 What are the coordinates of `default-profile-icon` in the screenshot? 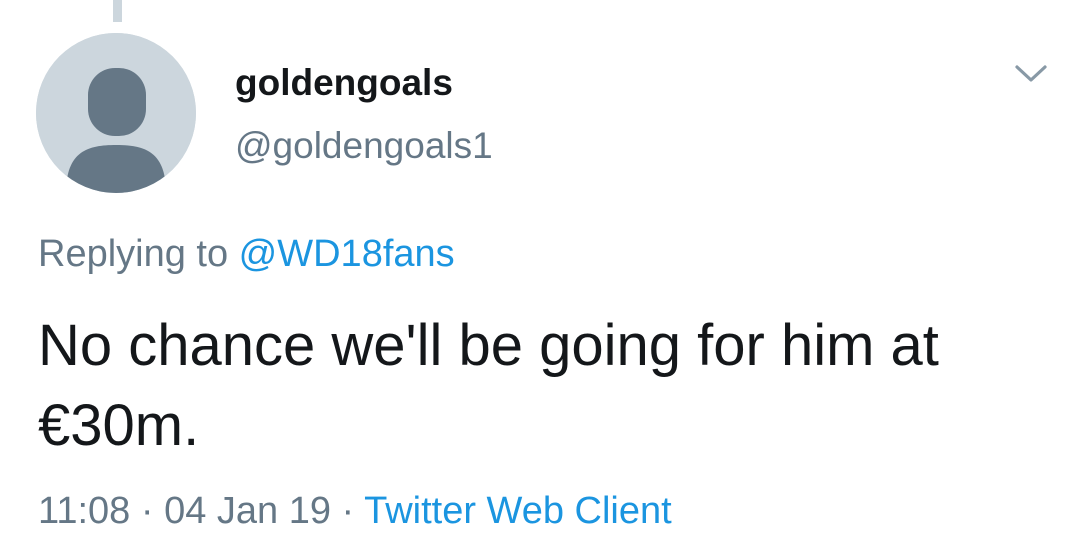 It's located at (116, 113).